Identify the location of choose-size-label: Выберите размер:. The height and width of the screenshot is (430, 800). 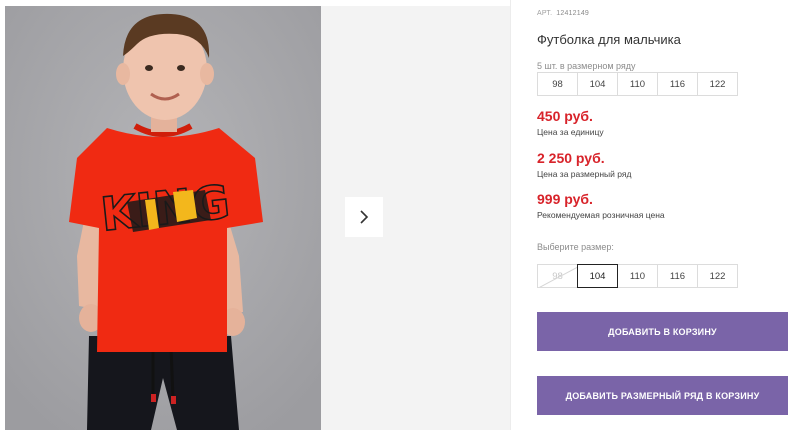
(575, 247).